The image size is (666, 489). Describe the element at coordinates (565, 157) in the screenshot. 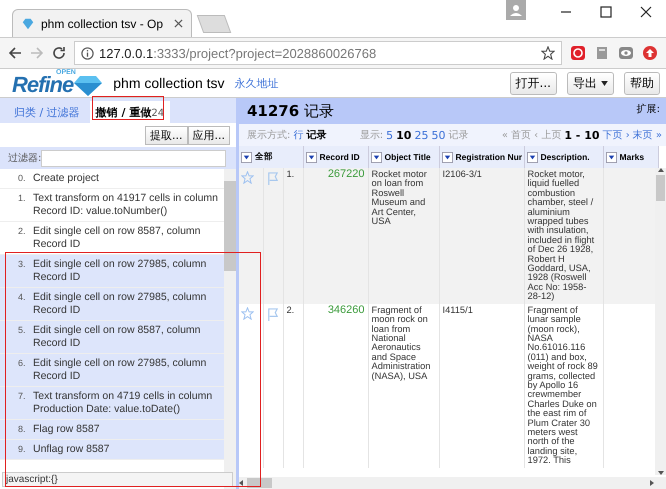

I see `column-header: Description.` at that location.